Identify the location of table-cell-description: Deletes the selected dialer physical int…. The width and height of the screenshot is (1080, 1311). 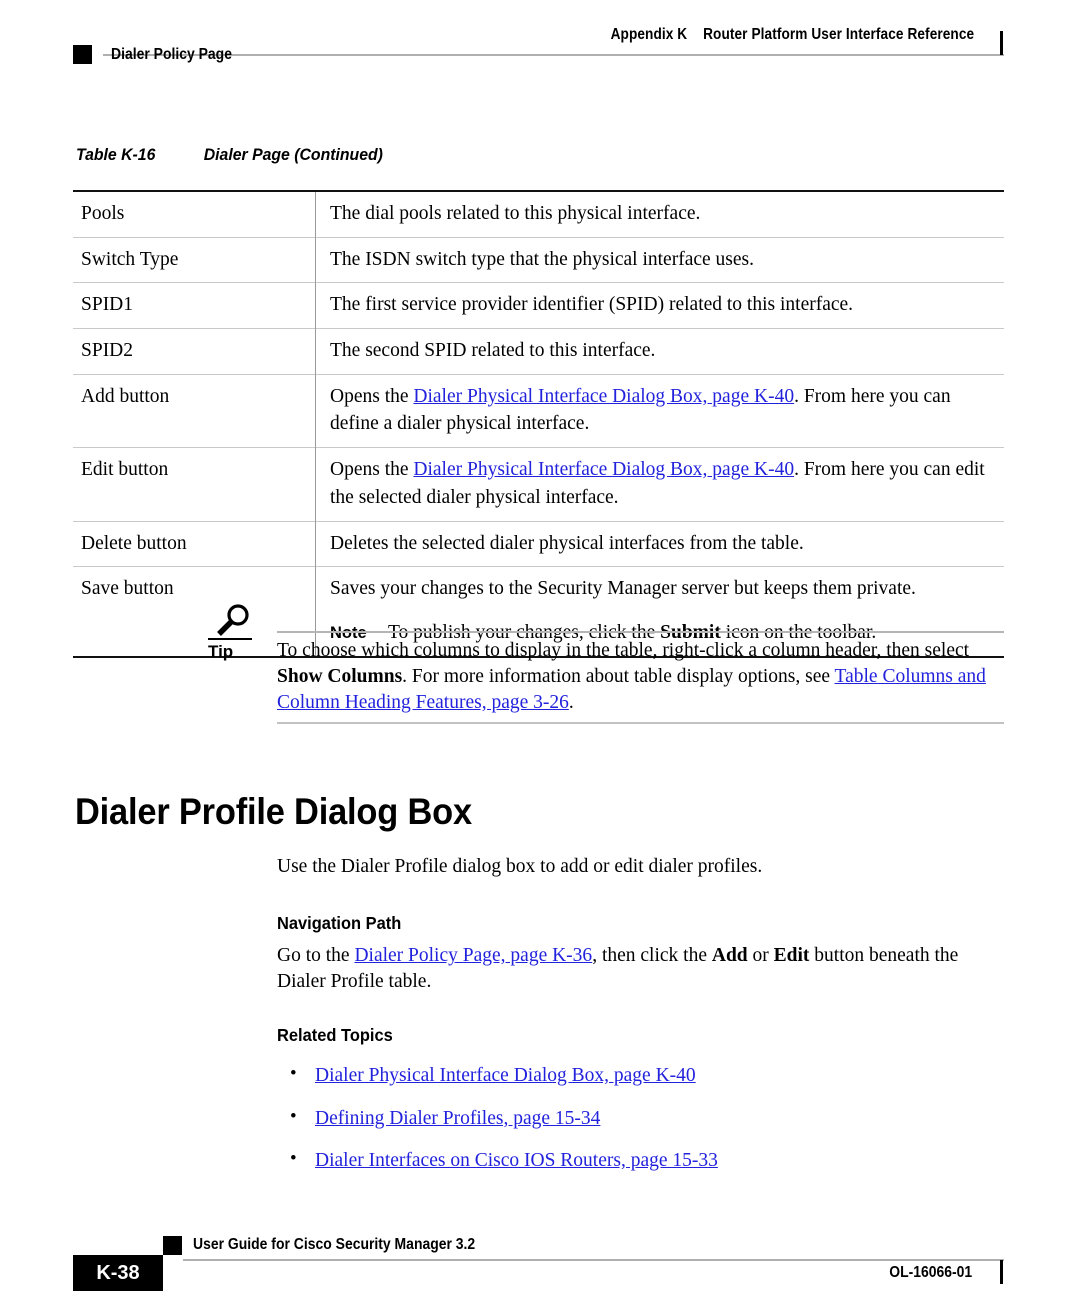
(567, 543).